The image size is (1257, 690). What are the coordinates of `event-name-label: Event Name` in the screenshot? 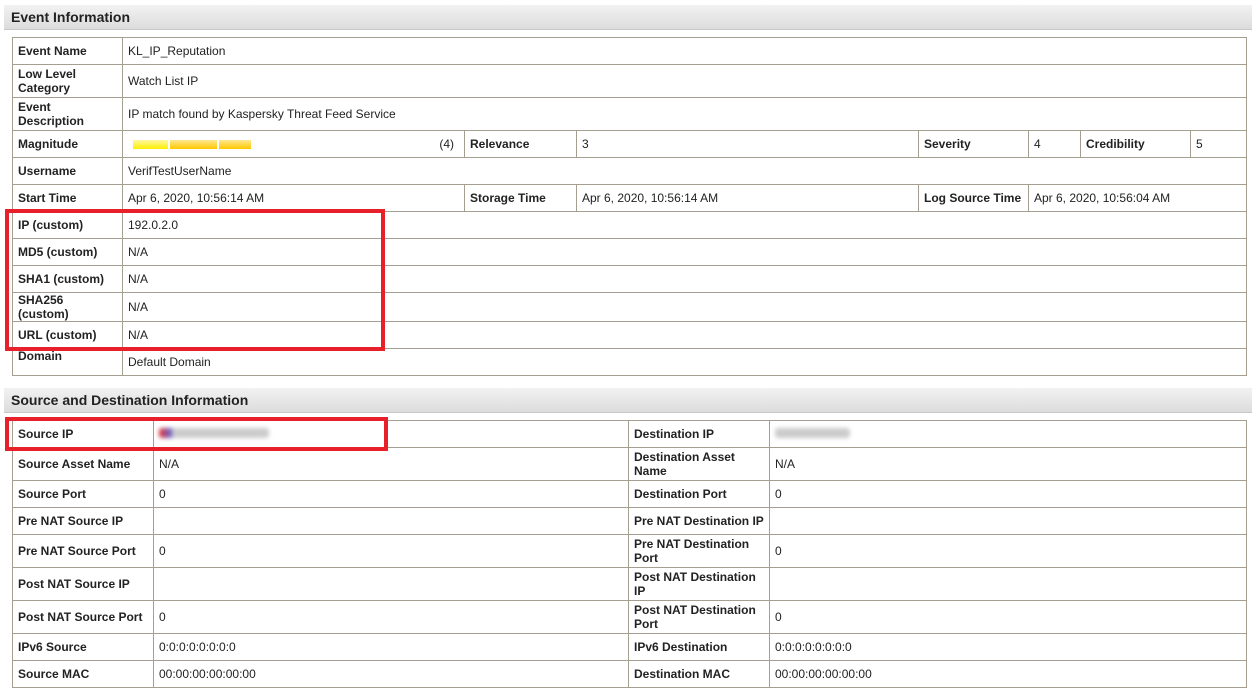 It's located at (67, 51).